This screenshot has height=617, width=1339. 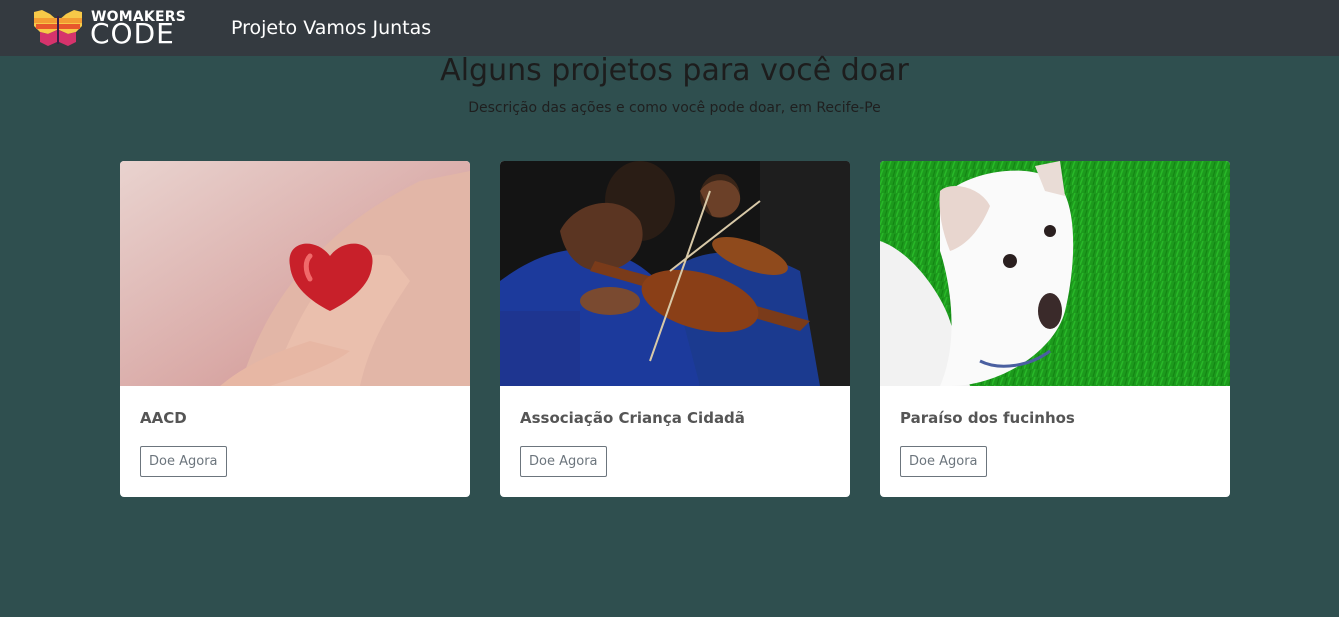 What do you see at coordinates (675, 273) in the screenshot?
I see `children-violin-orchestra-photo` at bounding box center [675, 273].